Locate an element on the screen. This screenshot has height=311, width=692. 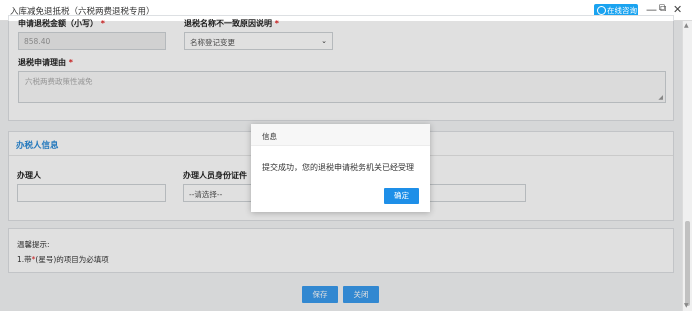
scroll-up-icon: ▲ is located at coordinates (686, 25).